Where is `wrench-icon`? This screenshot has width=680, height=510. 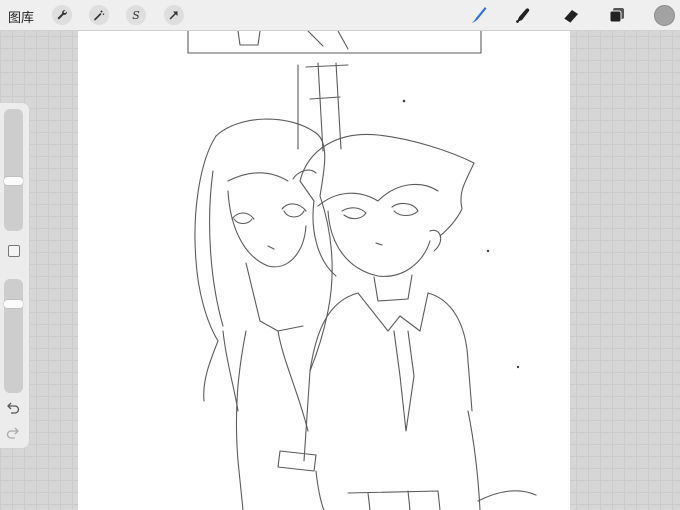
wrench-icon is located at coordinates (62, 15).